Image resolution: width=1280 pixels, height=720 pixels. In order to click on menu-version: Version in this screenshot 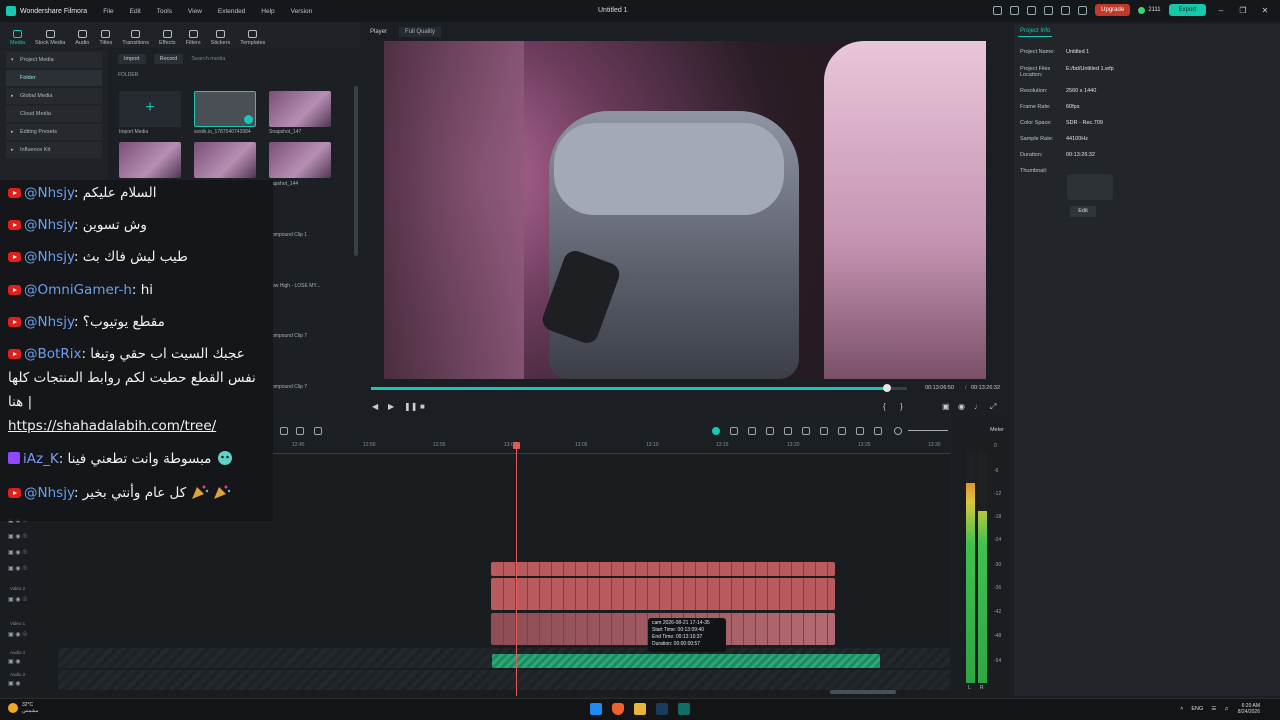, I will do `click(302, 11)`.